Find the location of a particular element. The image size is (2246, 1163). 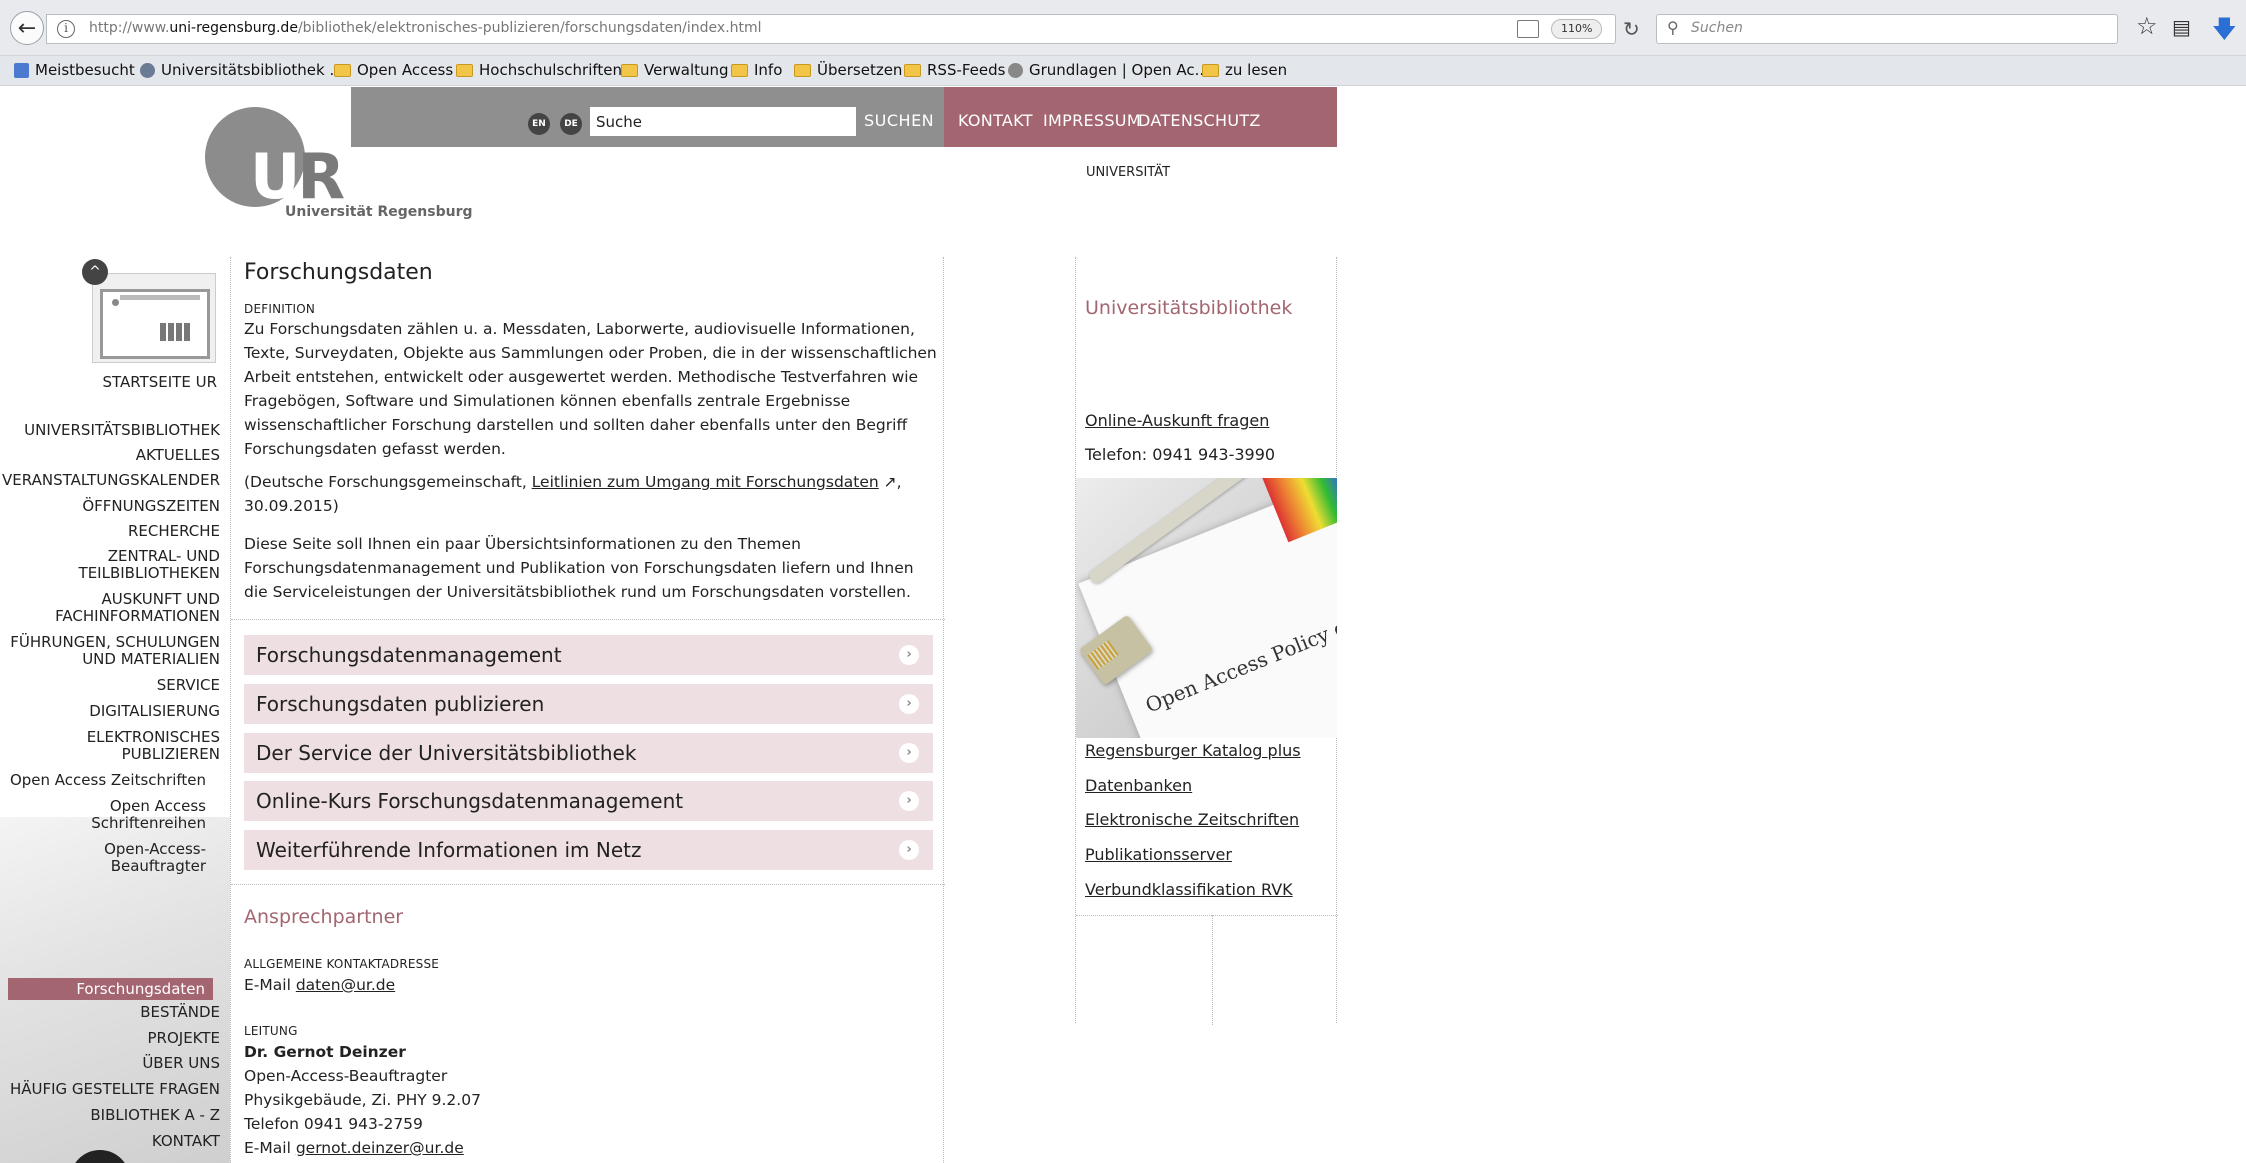

sidebar-item-digitalisierung: DIGITALISIERUNG is located at coordinates (154, 711).